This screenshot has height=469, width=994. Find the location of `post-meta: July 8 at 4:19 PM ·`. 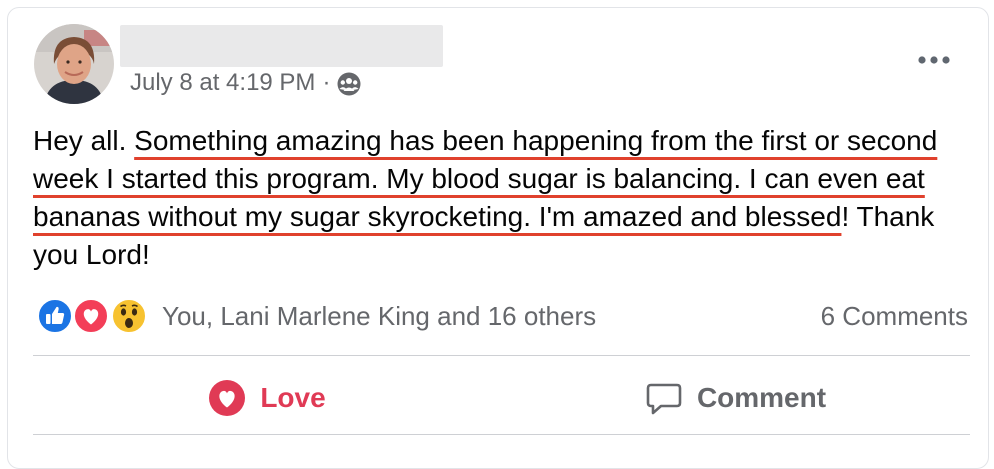

post-meta: July 8 at 4:19 PM · is located at coordinates (246, 83).